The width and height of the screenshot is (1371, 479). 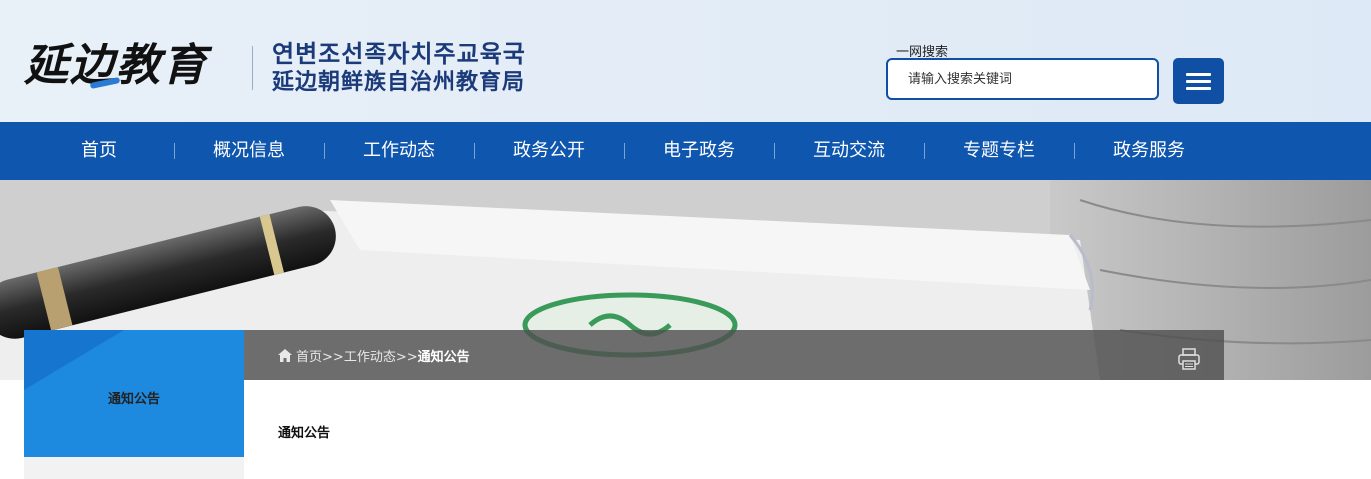 What do you see at coordinates (1022, 79) in the screenshot?
I see `search-input` at bounding box center [1022, 79].